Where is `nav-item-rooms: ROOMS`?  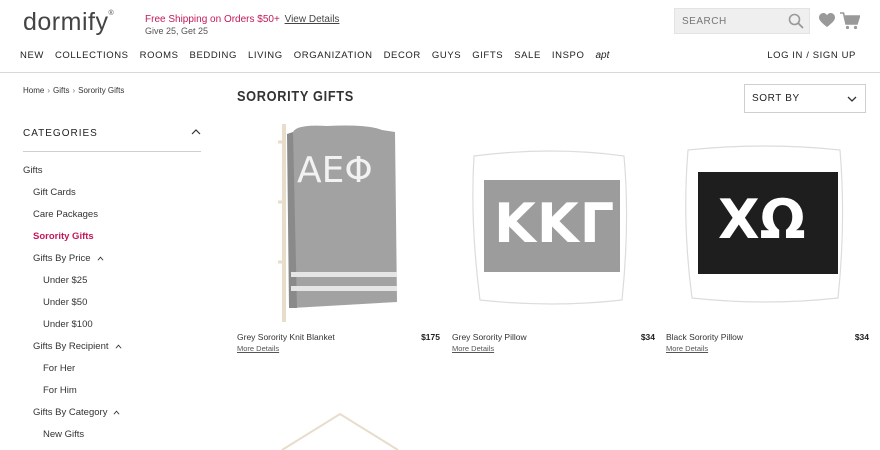 nav-item-rooms: ROOMS is located at coordinates (159, 55).